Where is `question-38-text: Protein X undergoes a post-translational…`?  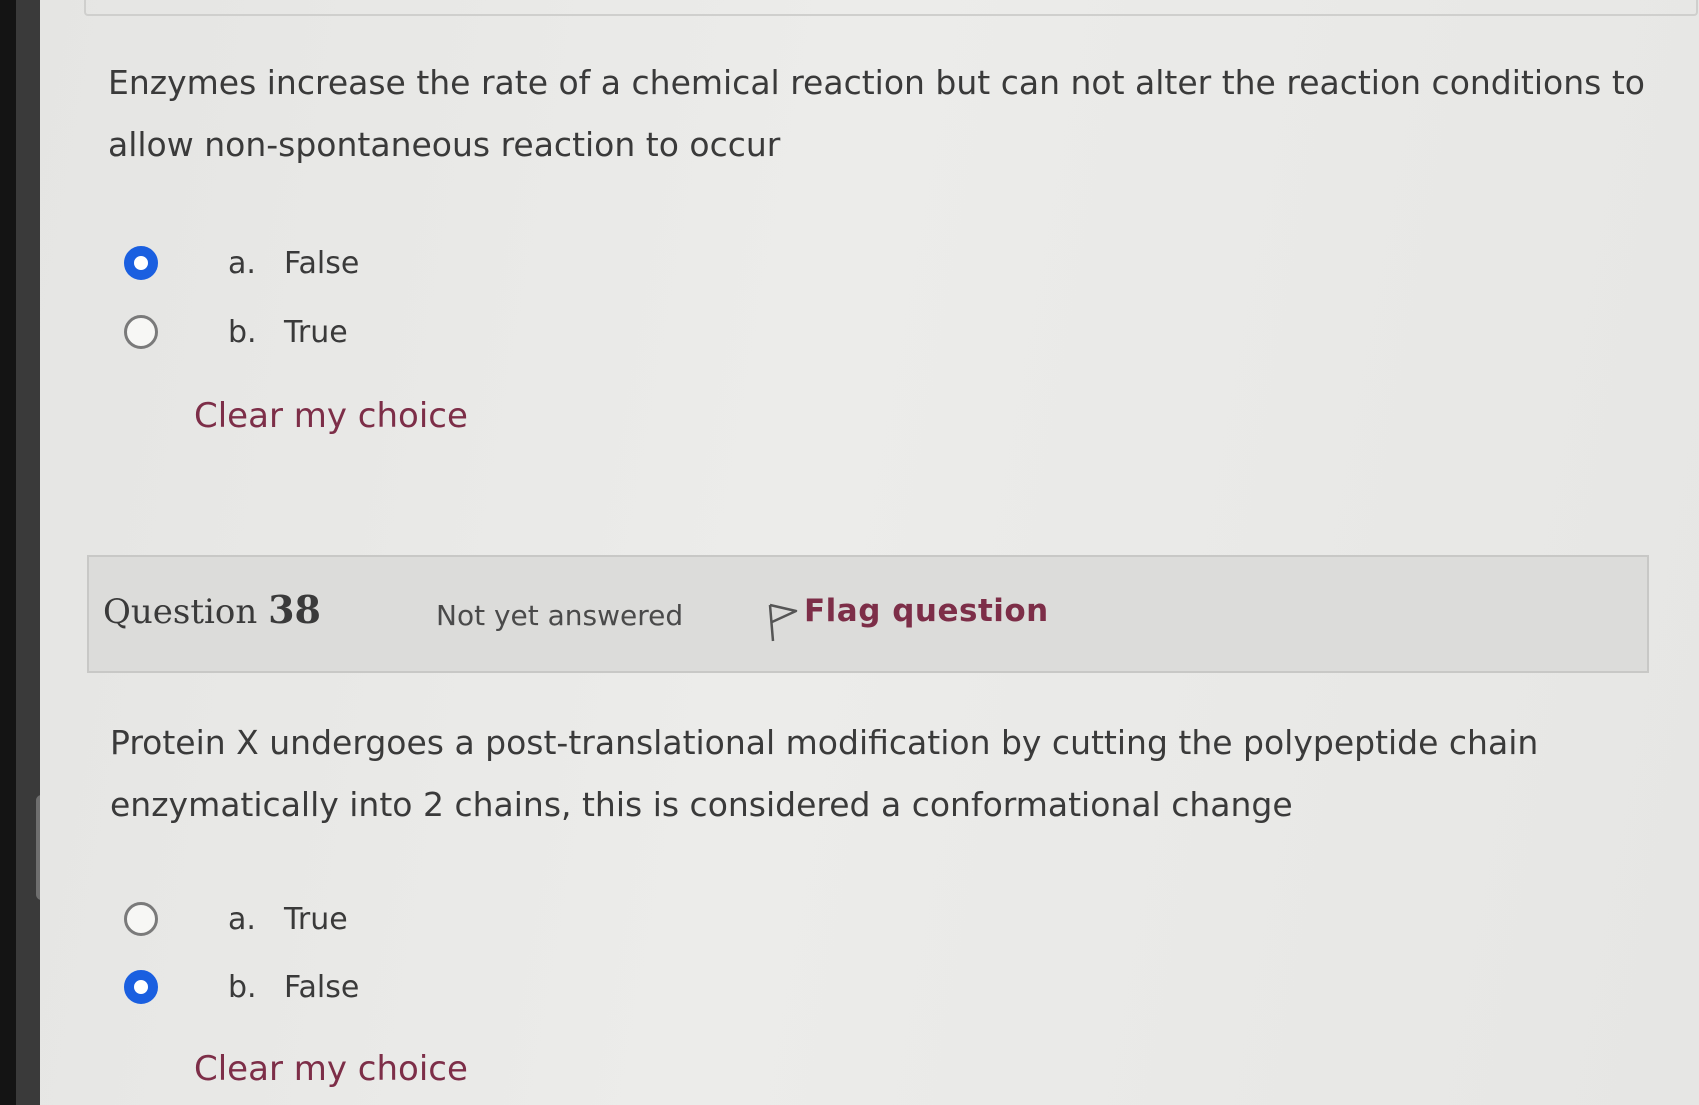
question-38-text: Protein X undergoes a post-translational… is located at coordinates (824, 773).